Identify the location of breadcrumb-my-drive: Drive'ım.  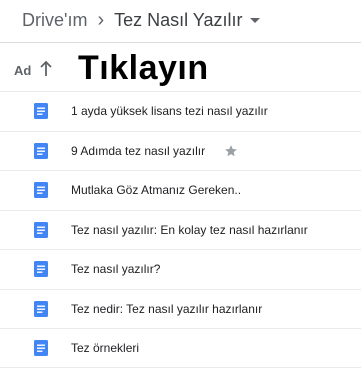
(54, 20).